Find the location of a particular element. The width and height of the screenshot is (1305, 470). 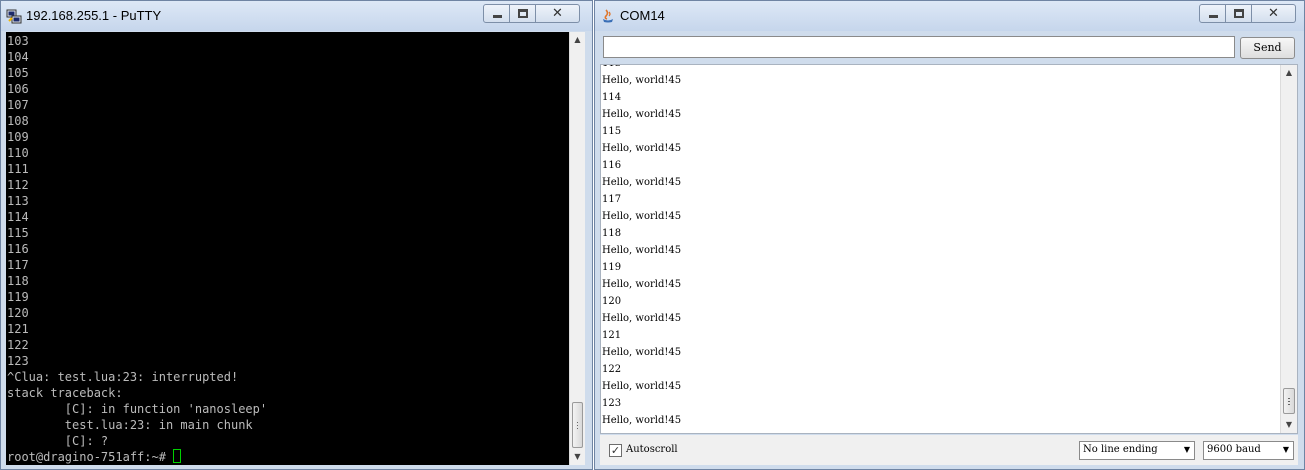

terminal-line: 112 is located at coordinates (18, 185).